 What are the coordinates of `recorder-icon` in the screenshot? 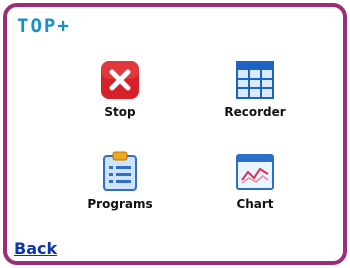 It's located at (255, 80).